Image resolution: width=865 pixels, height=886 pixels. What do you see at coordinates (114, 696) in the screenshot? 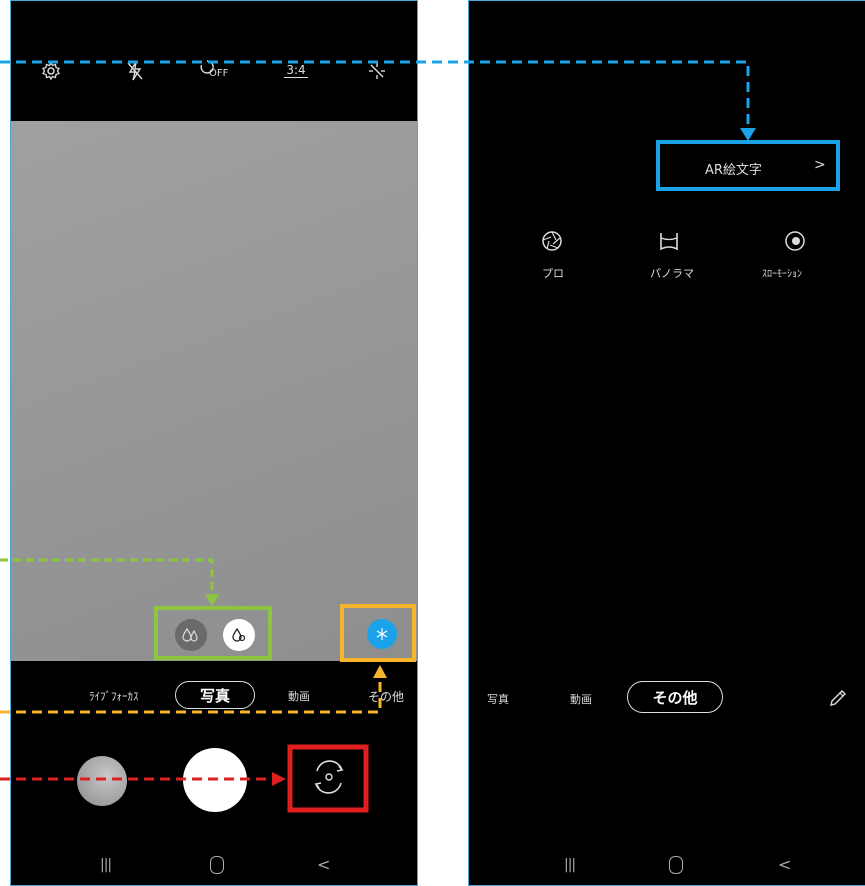
I see `mode-live-focus: ﾗｲﾌﾞﾌｫｰｶｽ` at bounding box center [114, 696].